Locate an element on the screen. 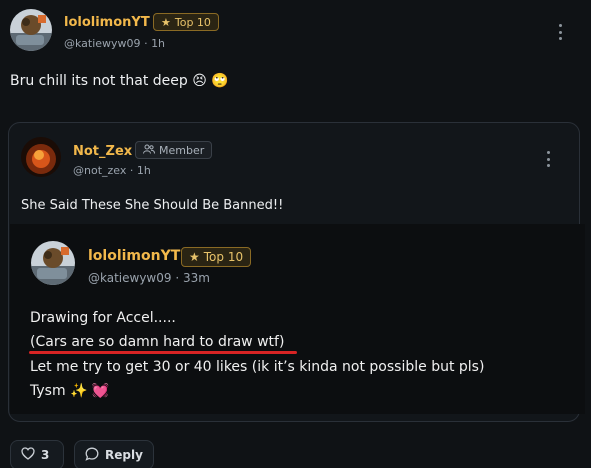 Image resolution: width=591 pixels, height=468 pixels. member-icon is located at coordinates (149, 150).